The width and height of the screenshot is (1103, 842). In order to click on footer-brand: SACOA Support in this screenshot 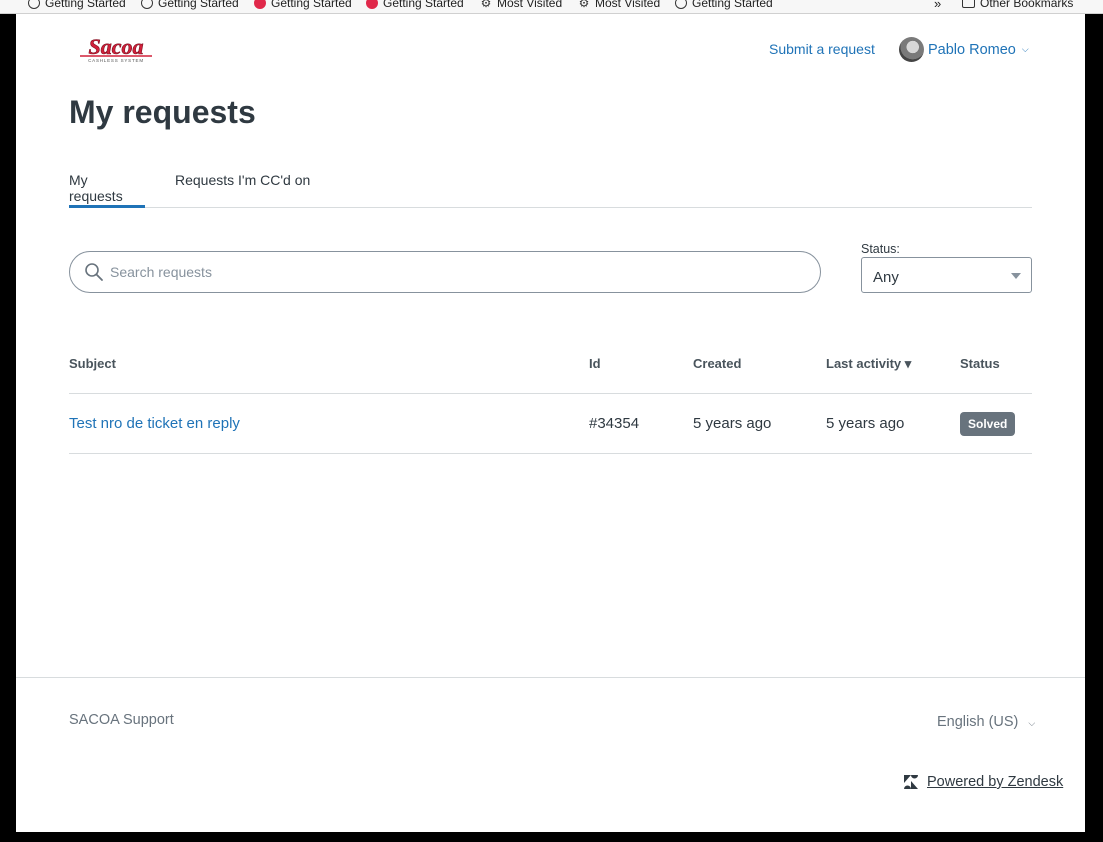, I will do `click(121, 720)`.